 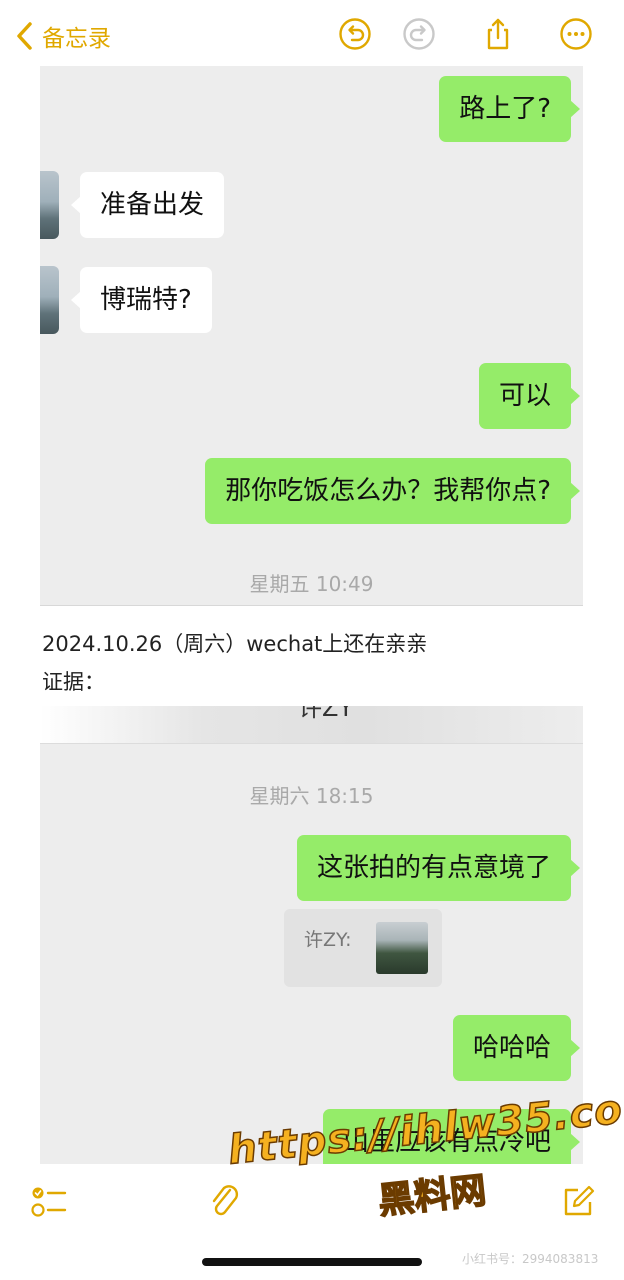 I want to click on chat-bubble-sent: 这张拍的有点意境了, so click(x=438, y=868).